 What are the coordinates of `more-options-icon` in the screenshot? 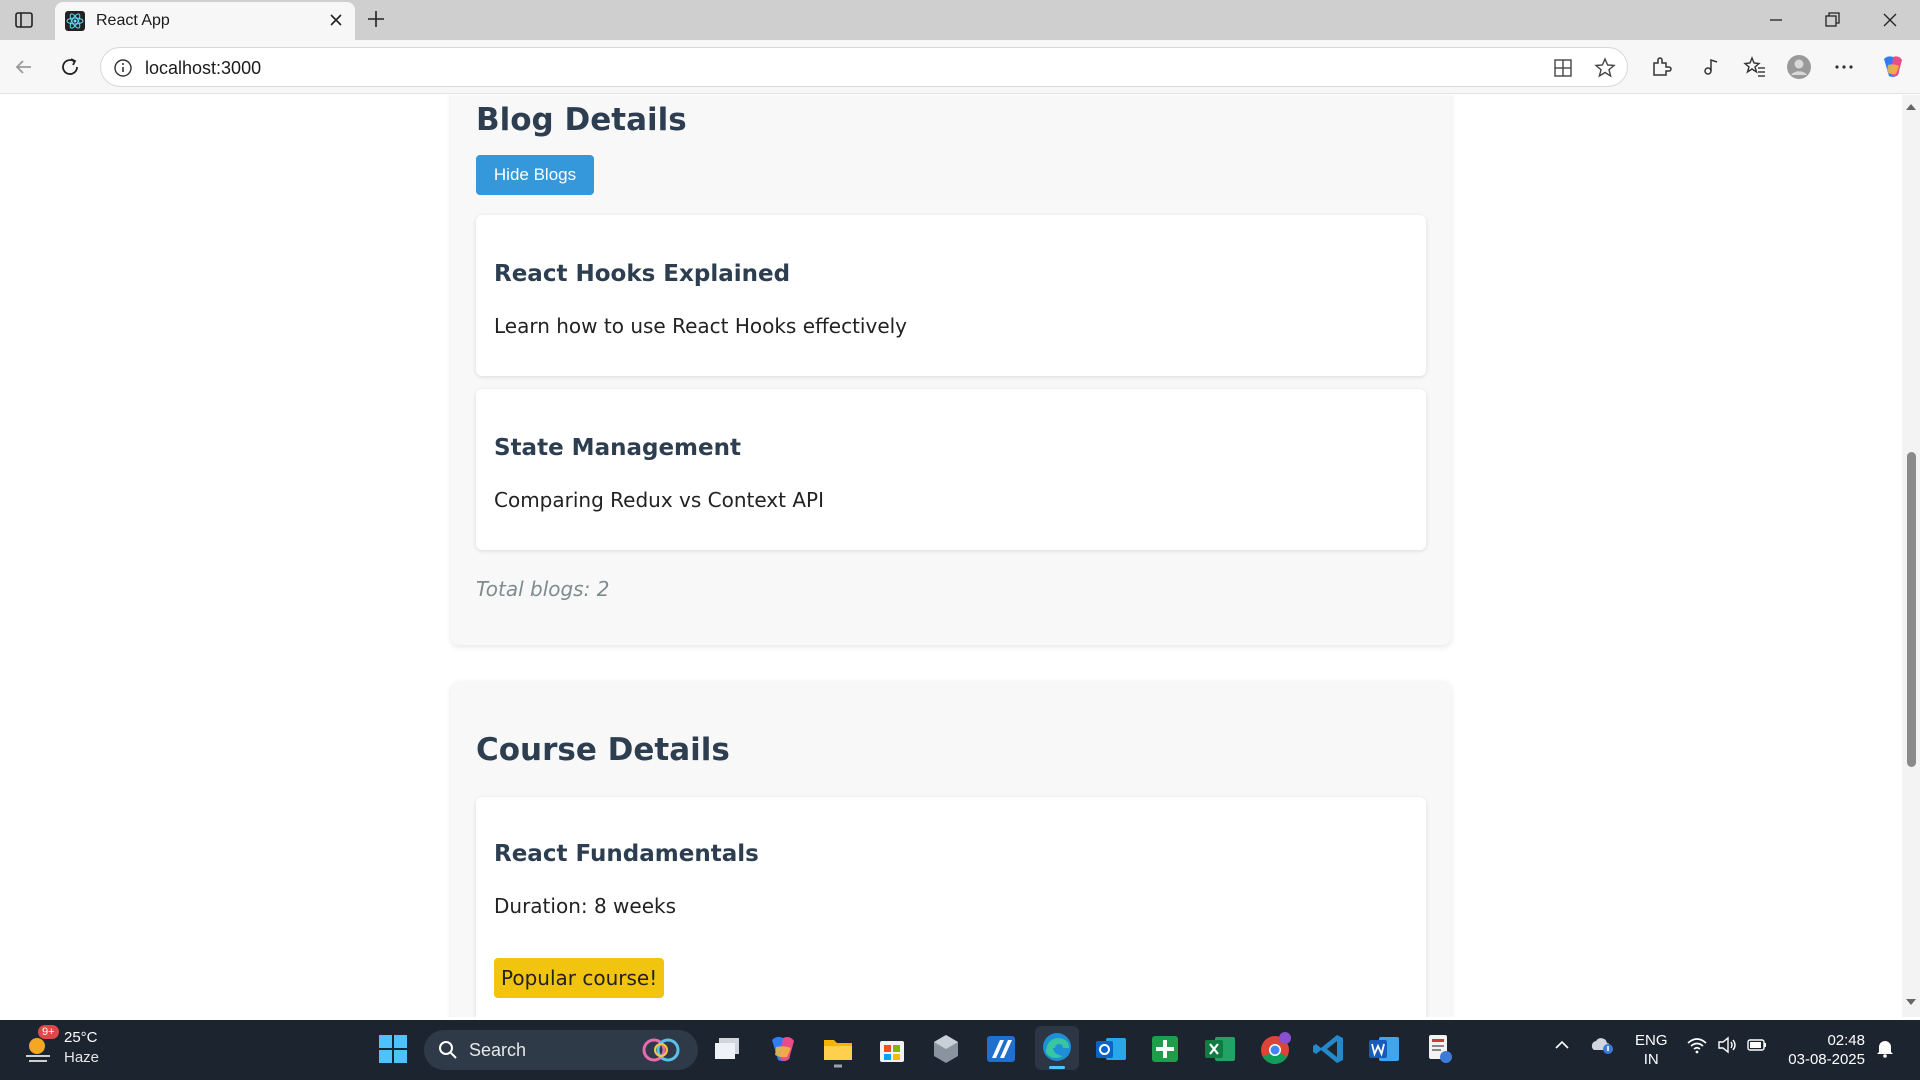 It's located at (1844, 67).